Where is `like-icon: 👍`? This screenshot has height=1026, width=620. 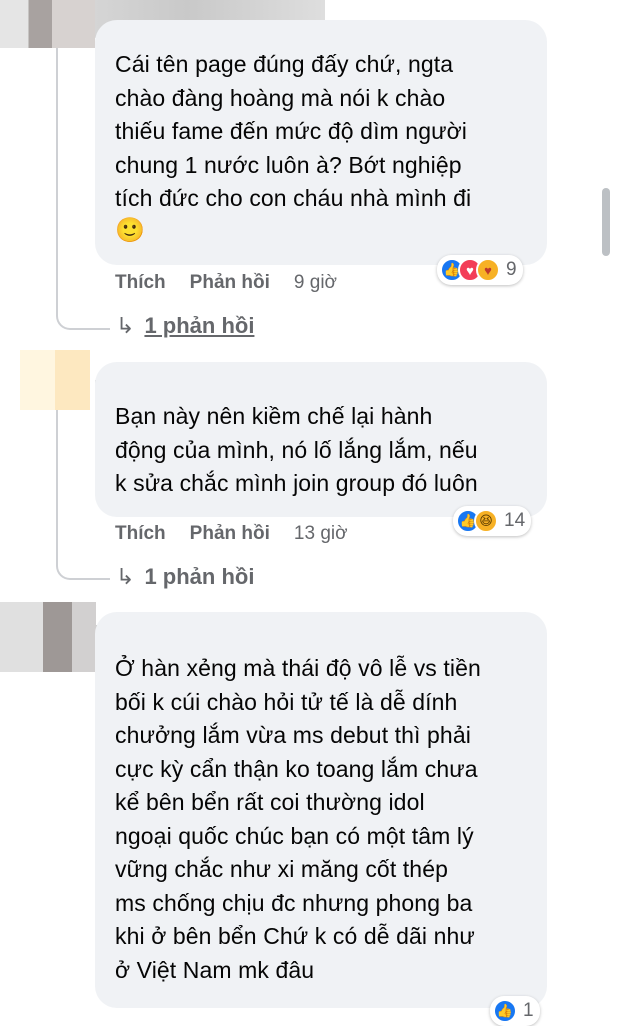 like-icon: 👍 is located at coordinates (505, 1011).